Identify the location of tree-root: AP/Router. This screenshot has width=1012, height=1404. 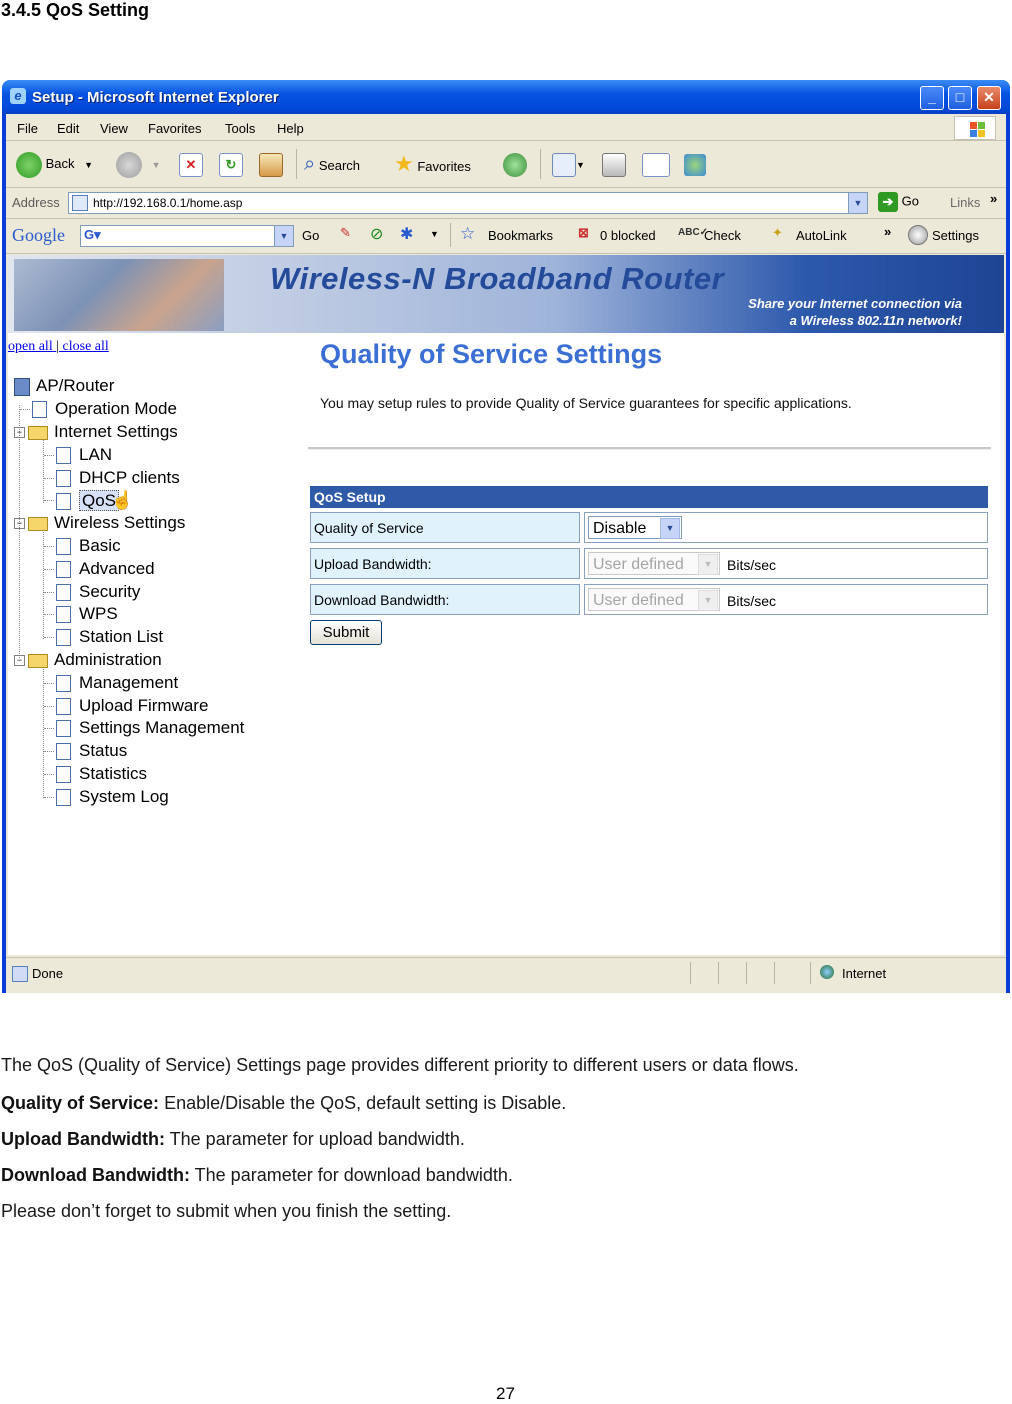
(64, 386).